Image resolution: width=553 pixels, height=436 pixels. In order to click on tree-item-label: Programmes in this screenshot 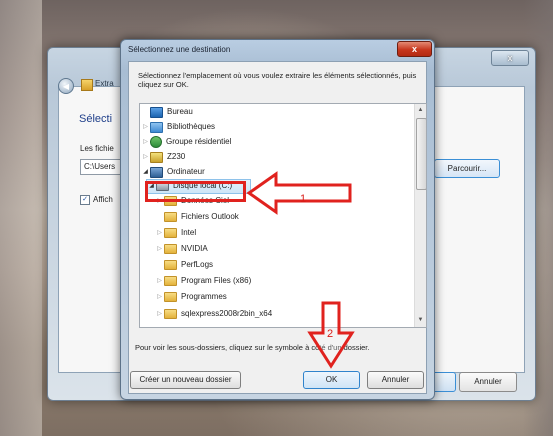, I will do `click(204, 296)`.